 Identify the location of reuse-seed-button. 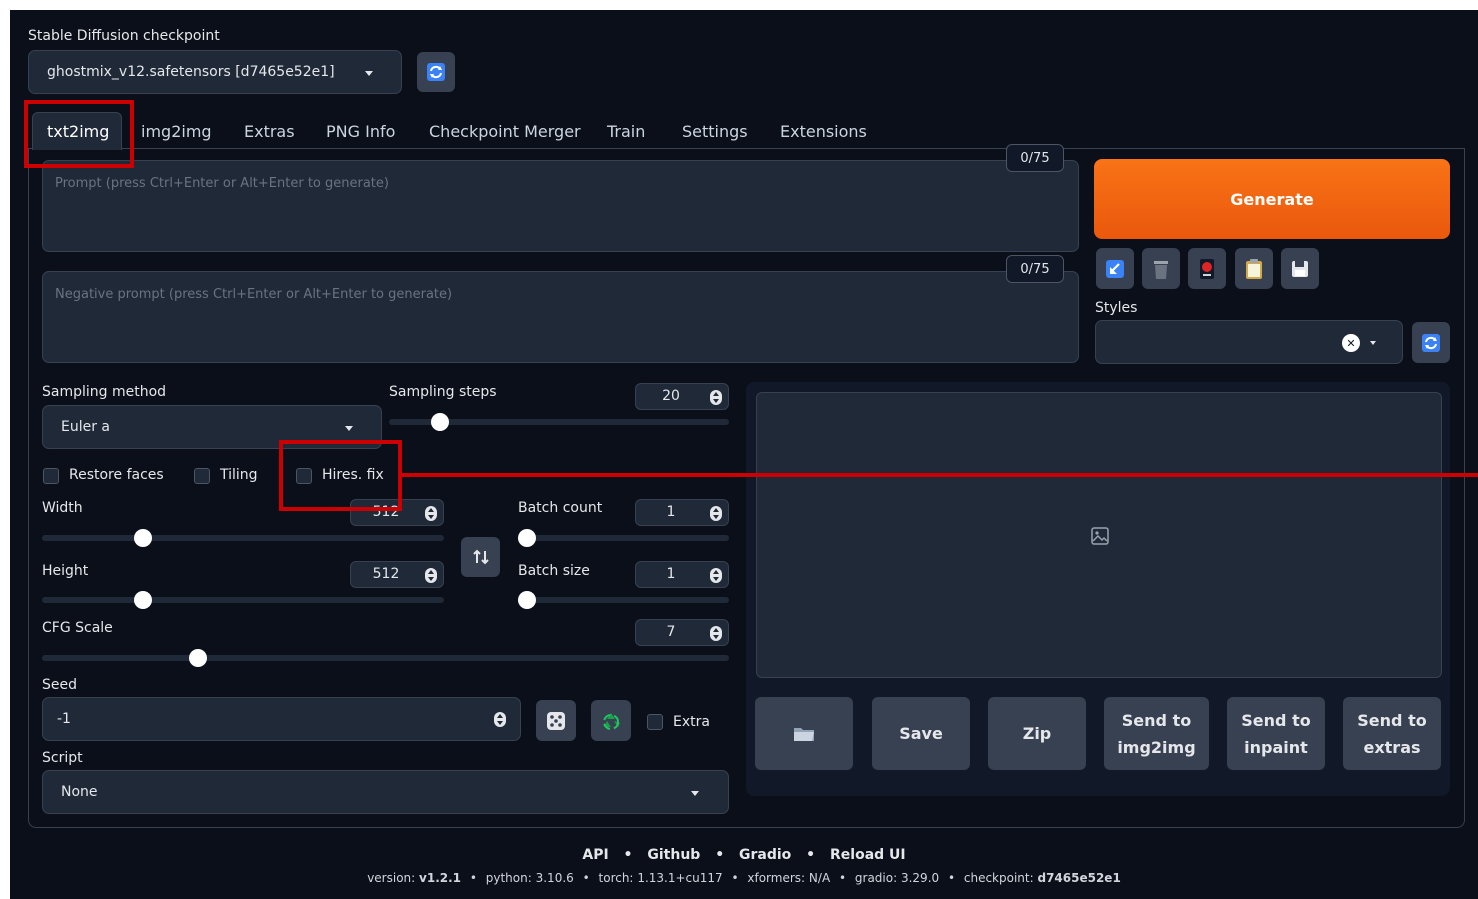
(611, 720).